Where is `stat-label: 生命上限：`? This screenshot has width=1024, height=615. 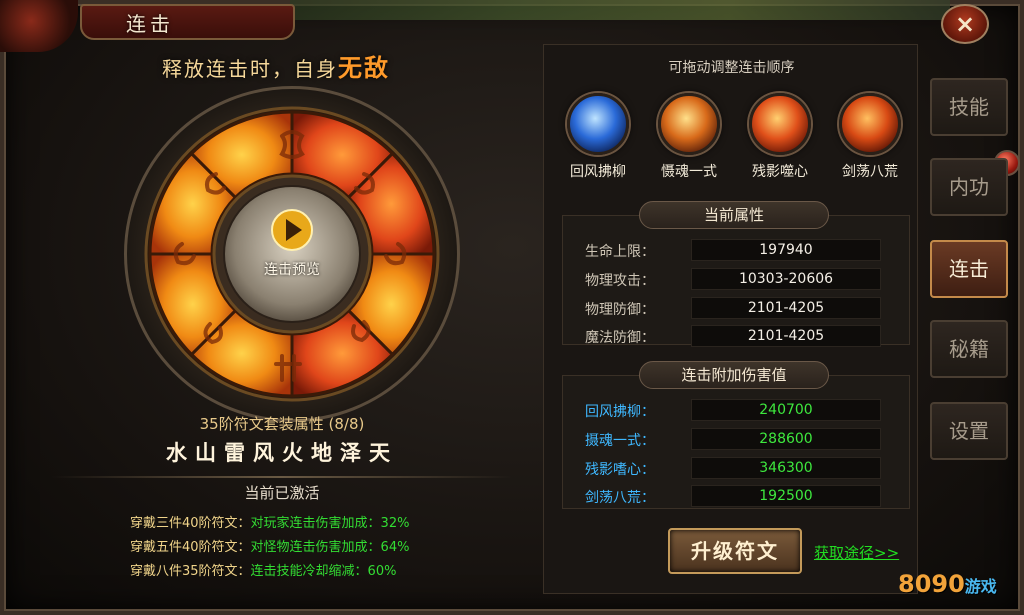 stat-label: 生命上限： is located at coordinates (620, 252).